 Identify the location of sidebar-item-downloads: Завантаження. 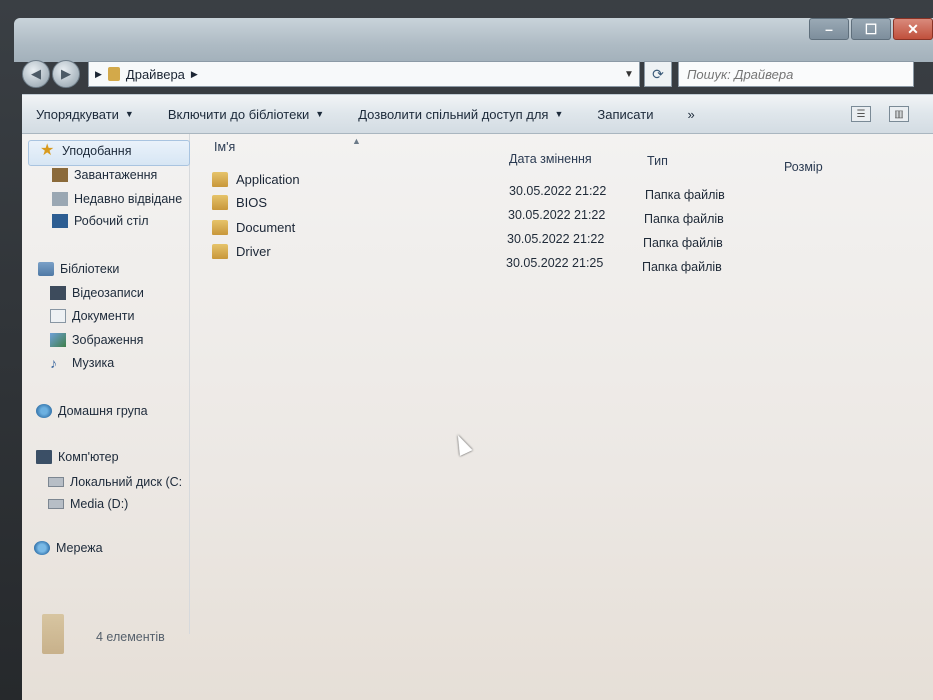
(104, 175).